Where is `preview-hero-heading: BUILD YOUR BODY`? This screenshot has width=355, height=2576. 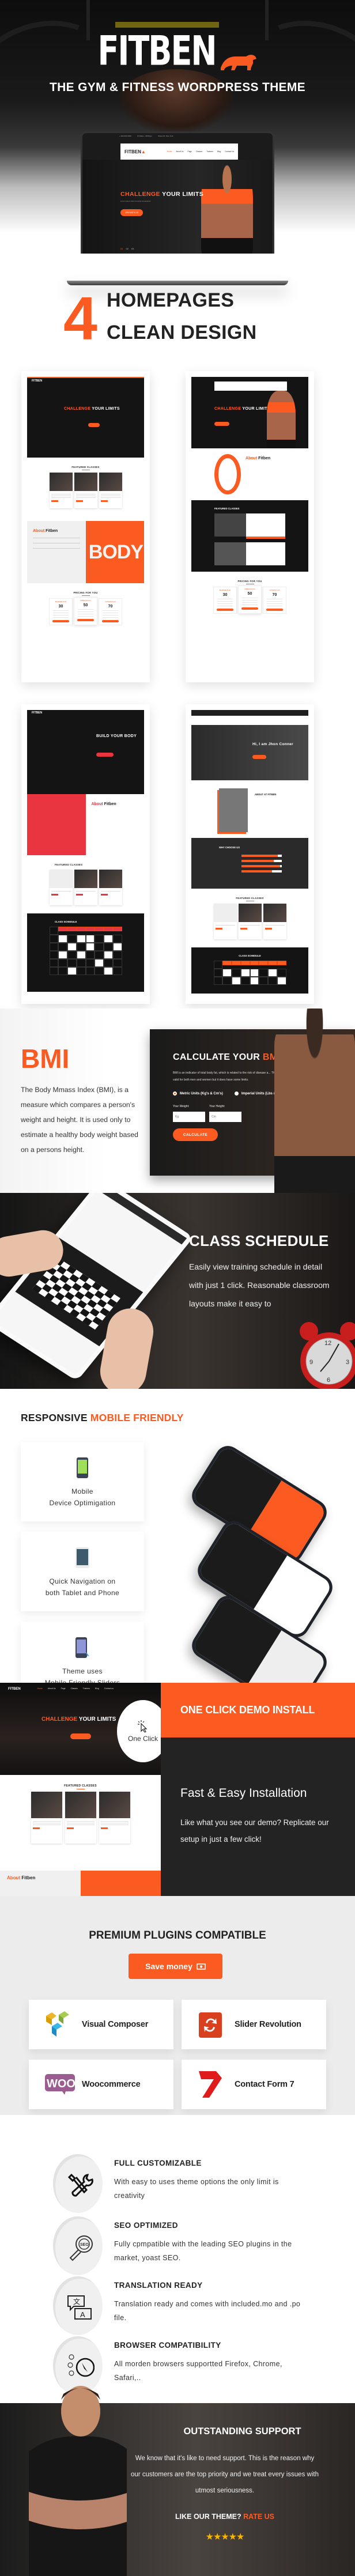 preview-hero-heading: BUILD YOUR BODY is located at coordinates (116, 736).